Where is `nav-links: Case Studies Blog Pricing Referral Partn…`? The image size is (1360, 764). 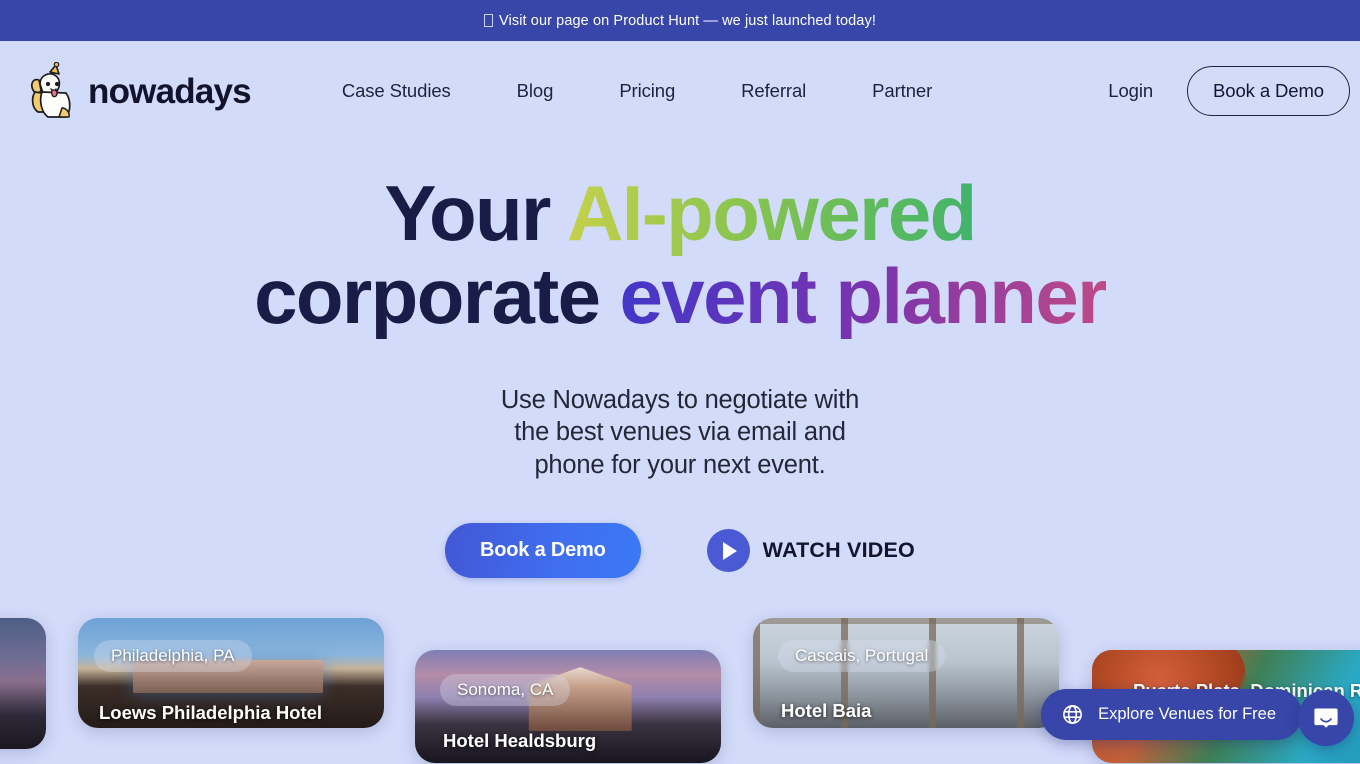 nav-links: Case Studies Blog Pricing Referral Partn… is located at coordinates (637, 91).